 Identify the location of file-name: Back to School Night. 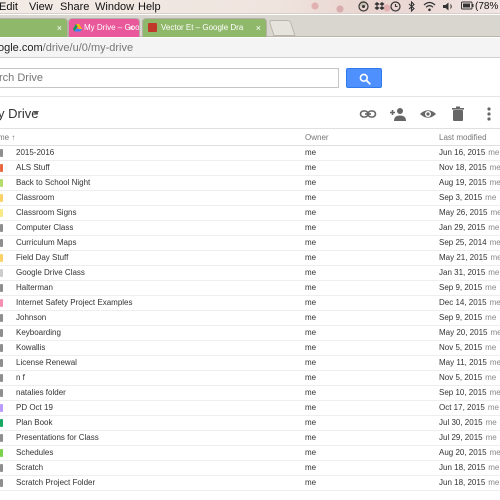
(53, 183).